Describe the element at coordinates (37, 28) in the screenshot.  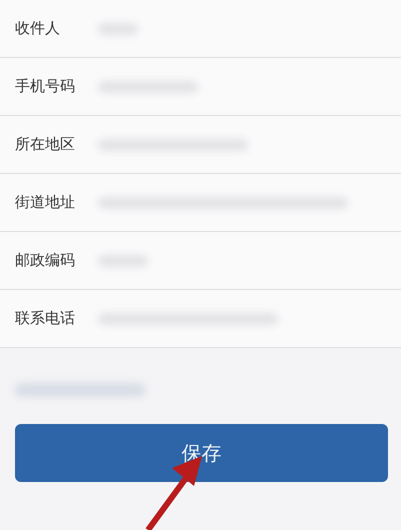
I see `field-label: 收件人` at that location.